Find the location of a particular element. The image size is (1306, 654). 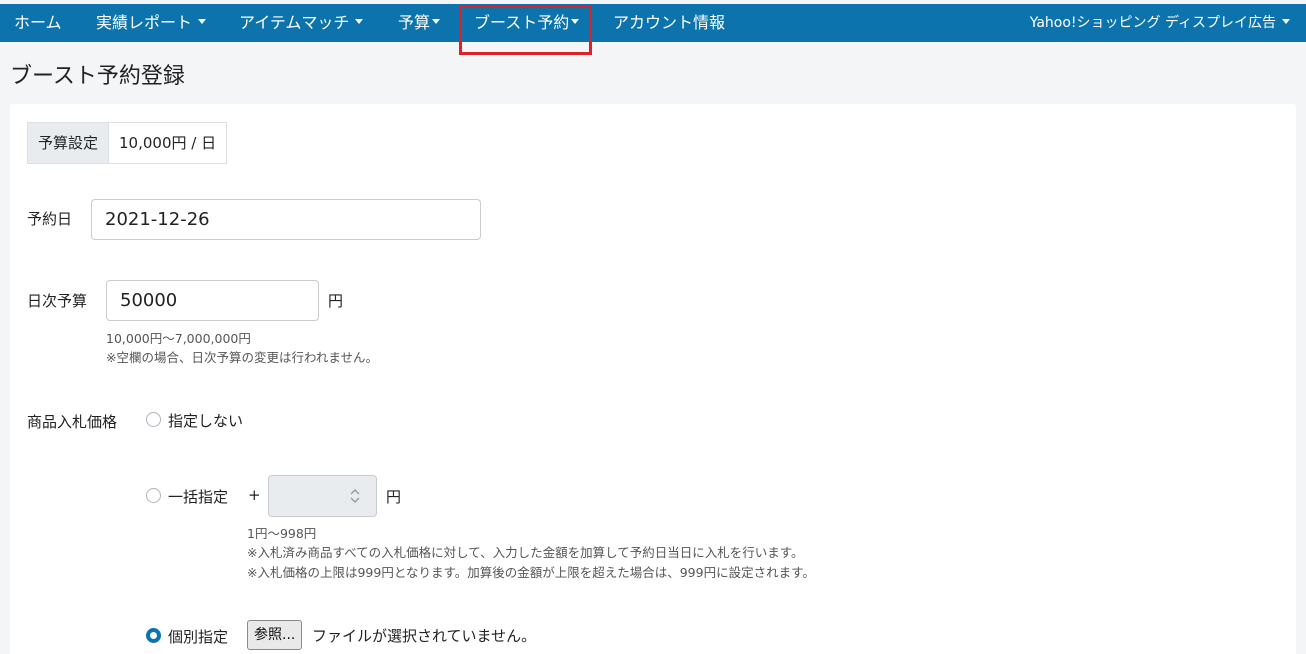

daily-budget-label: 日次予算 is located at coordinates (57, 301).